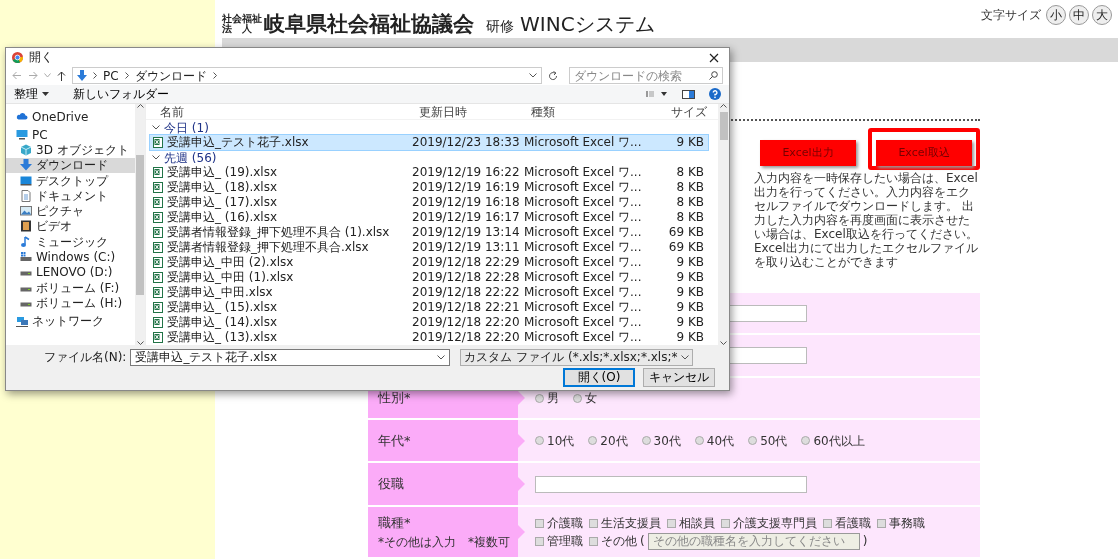 The height and width of the screenshot is (559, 1118). What do you see at coordinates (429, 322) in the screenshot?
I see `file-row: 受講申込_ (14).xlsx 2019/12/18 22:20 Microsoft Excel ワ... 9 KB` at bounding box center [429, 322].